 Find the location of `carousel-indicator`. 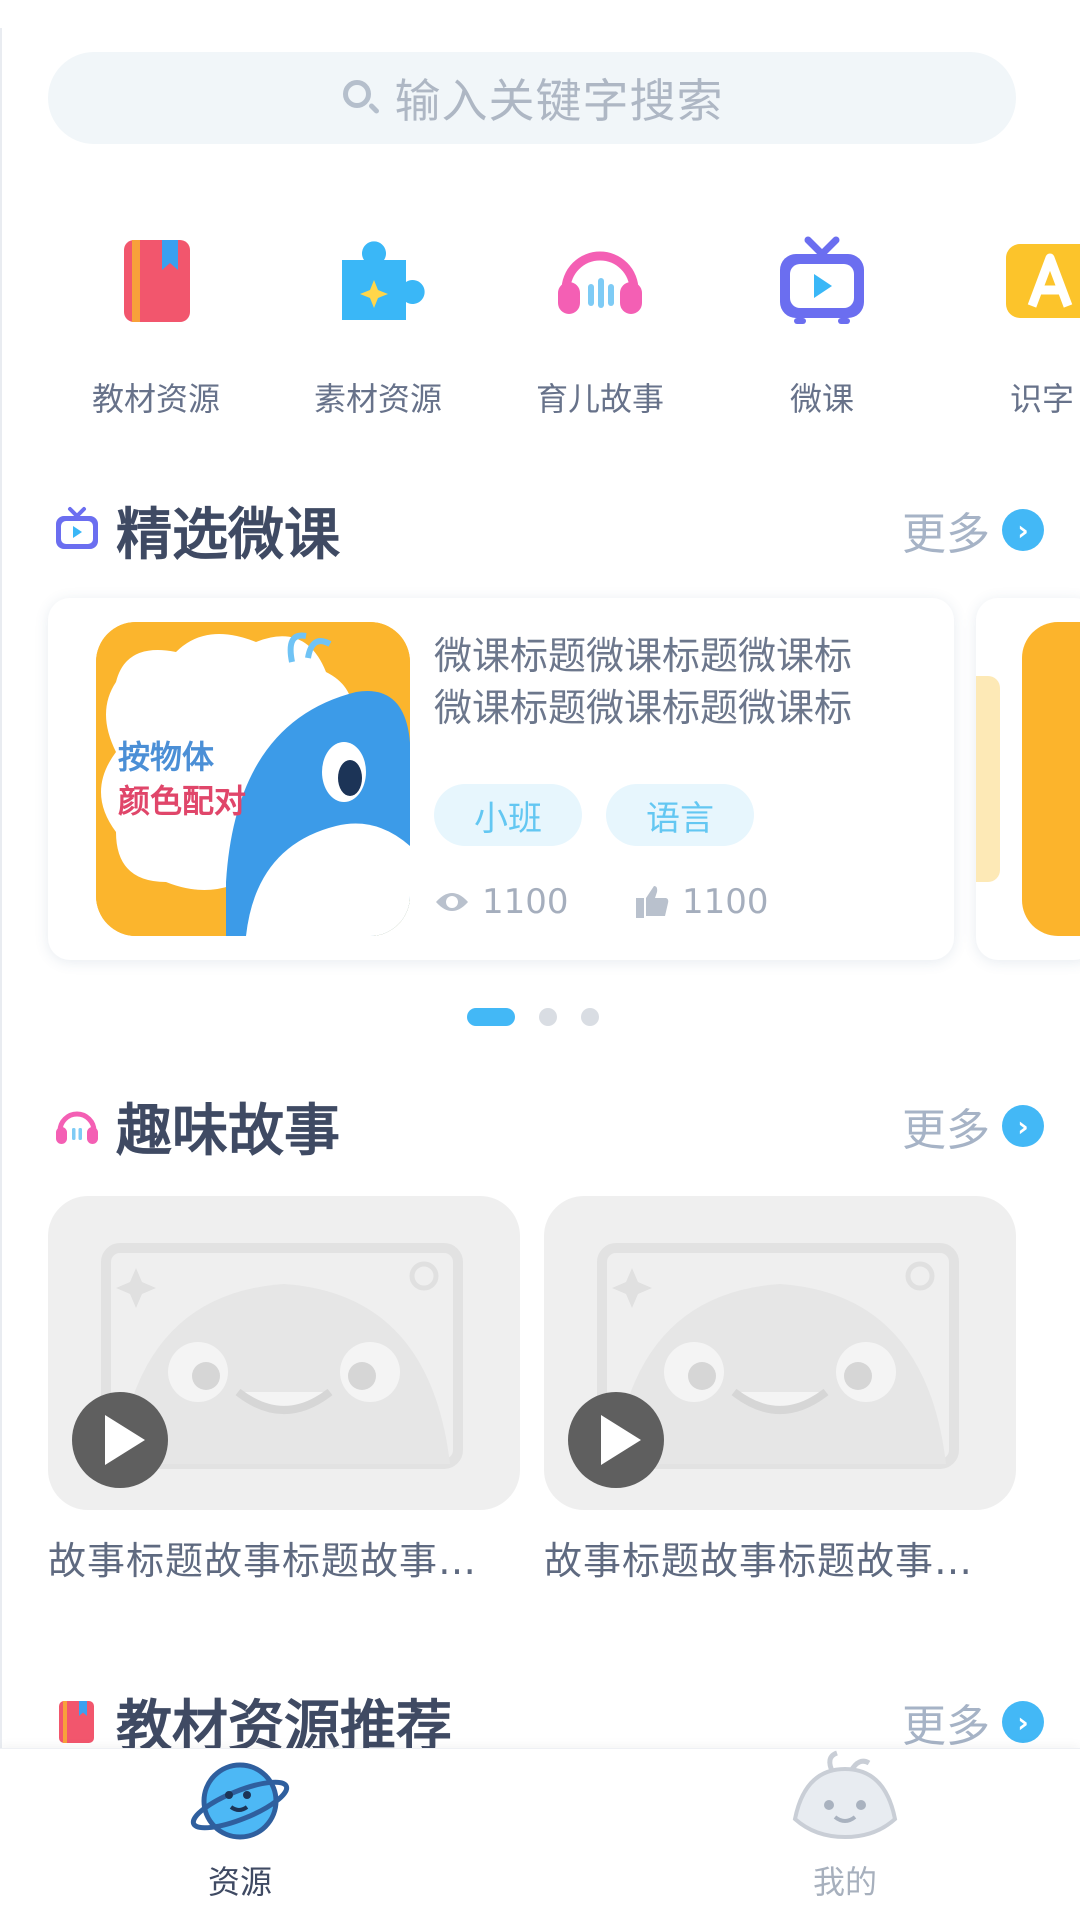

carousel-indicator is located at coordinates (533, 1017).